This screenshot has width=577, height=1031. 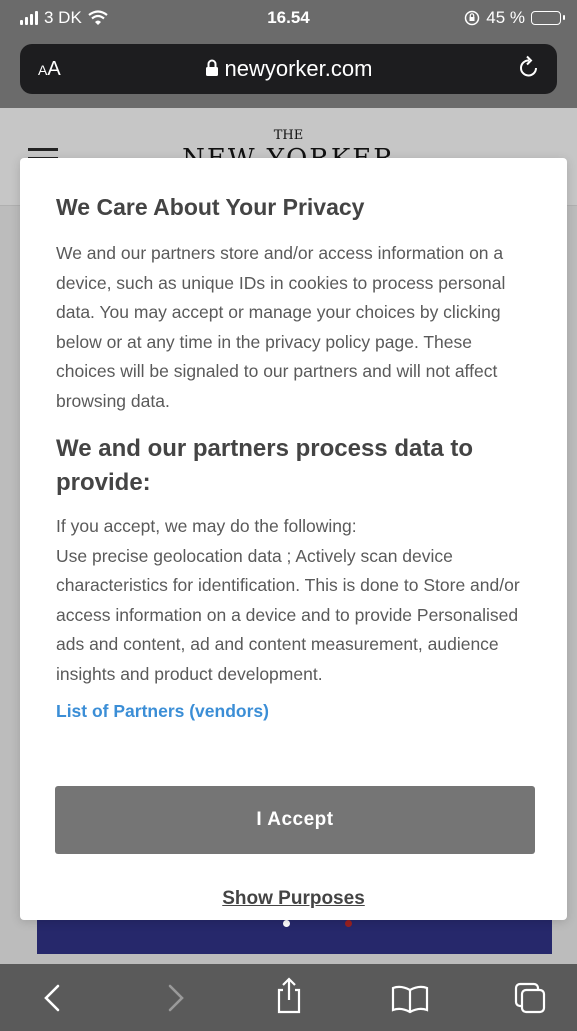 What do you see at coordinates (206, 526) in the screenshot?
I see `dialog-details-line1: If you accept, we may do the following:` at bounding box center [206, 526].